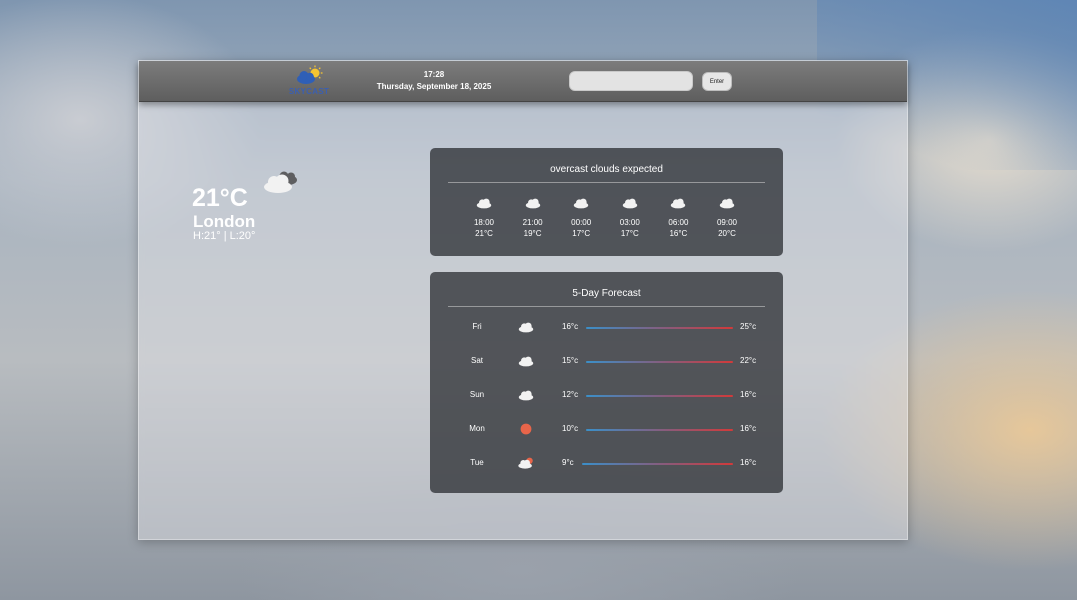 The width and height of the screenshot is (1077, 600). Describe the element at coordinates (532, 233) in the screenshot. I see `hourly-temperature: 19°C` at that location.